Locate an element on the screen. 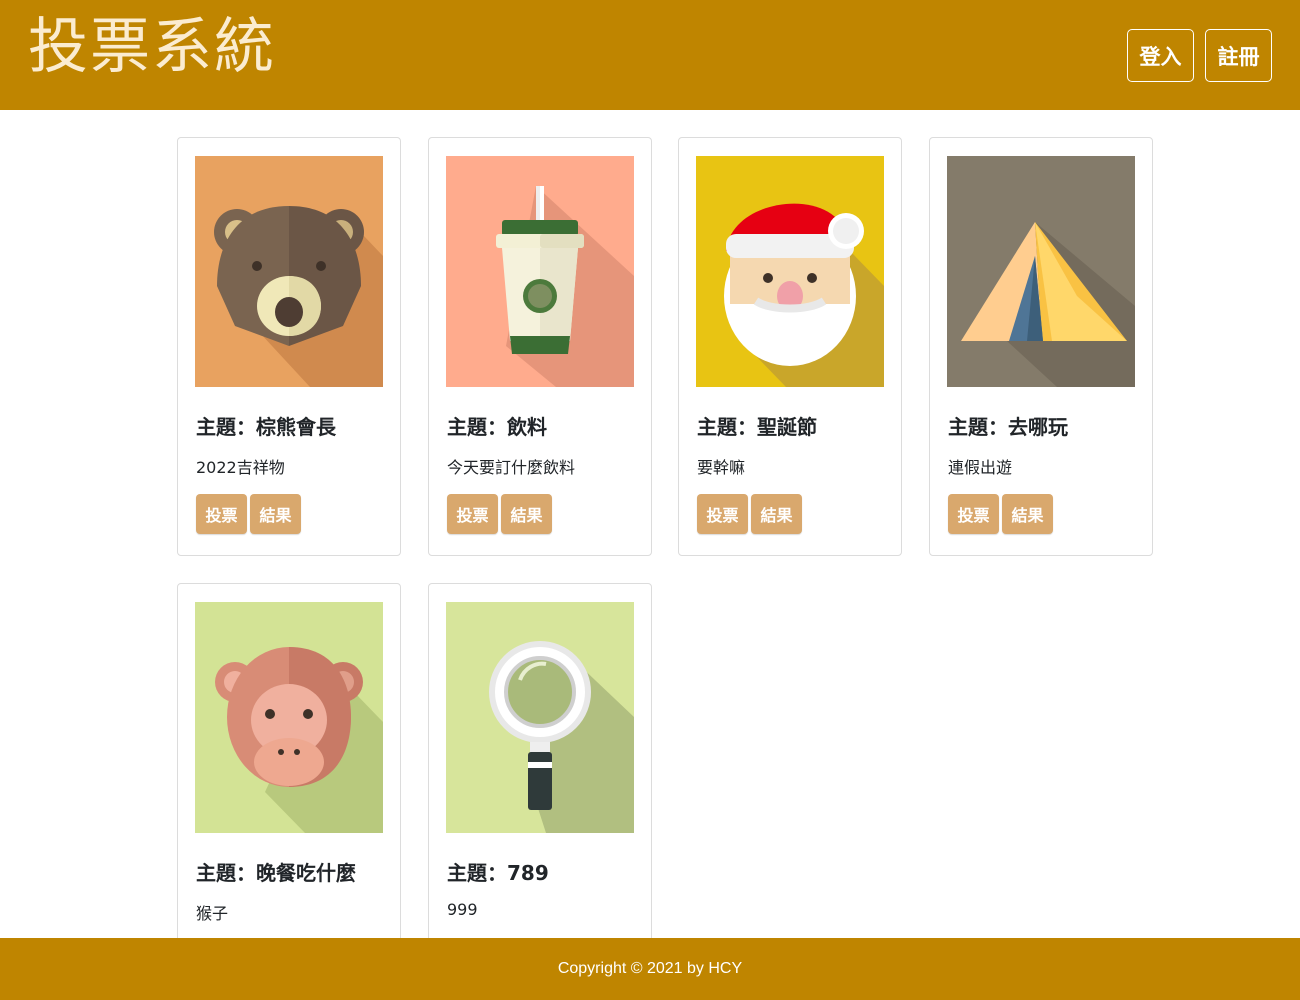  topic-description: 猴子 is located at coordinates (212, 913).